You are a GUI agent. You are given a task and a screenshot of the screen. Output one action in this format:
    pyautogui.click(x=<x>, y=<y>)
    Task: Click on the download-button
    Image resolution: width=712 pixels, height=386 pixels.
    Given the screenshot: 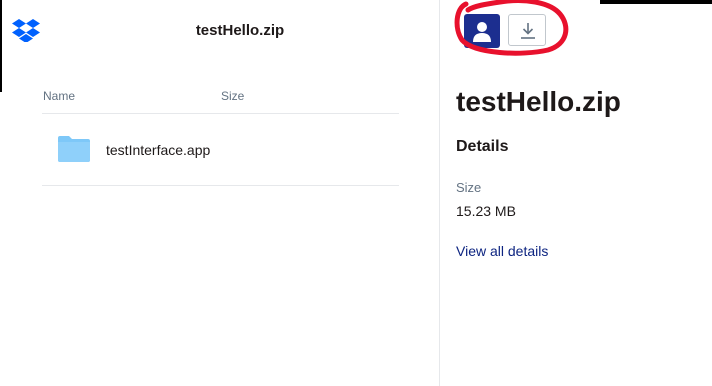 What is the action you would take?
    pyautogui.click(x=527, y=30)
    